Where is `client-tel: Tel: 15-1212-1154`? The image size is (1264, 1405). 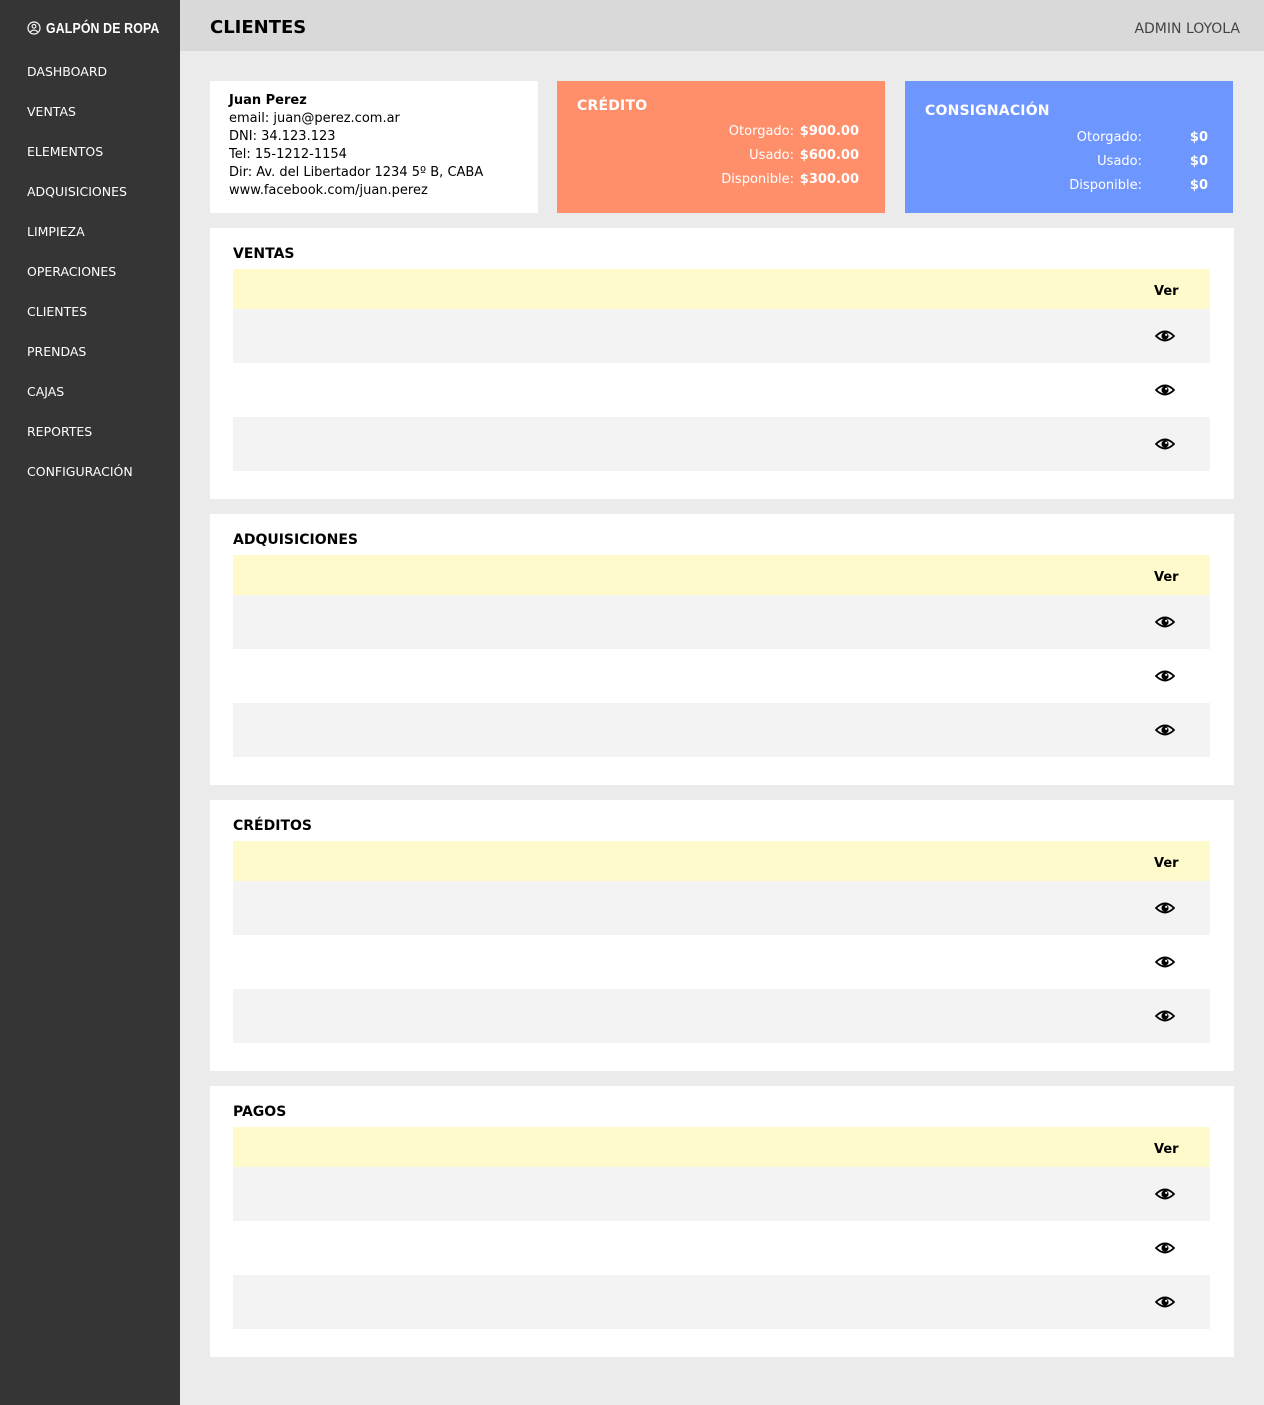
client-tel: Tel: 15-1212-1154 is located at coordinates (288, 154).